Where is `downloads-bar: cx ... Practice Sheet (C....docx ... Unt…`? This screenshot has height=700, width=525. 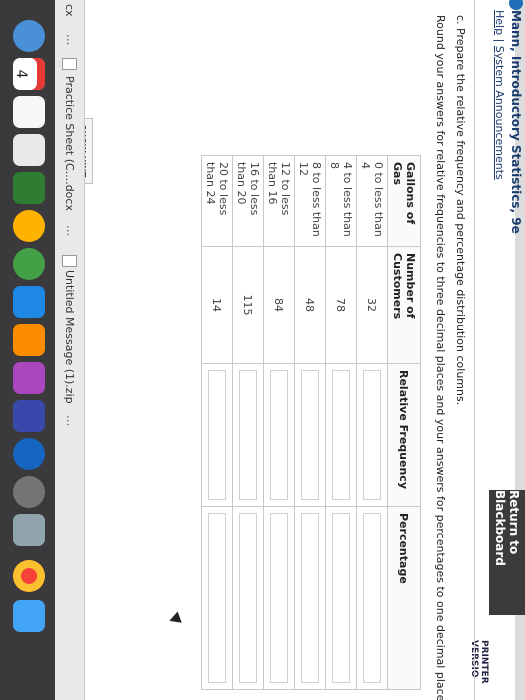 downloads-bar: cx ... Practice Sheet (C....docx ... Unt… is located at coordinates (69, 350).